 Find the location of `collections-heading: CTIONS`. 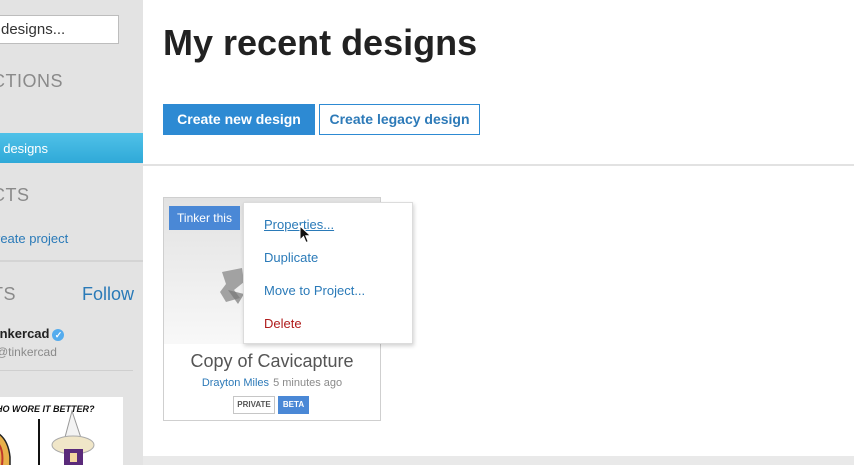

collections-heading: CTIONS is located at coordinates (32, 81).